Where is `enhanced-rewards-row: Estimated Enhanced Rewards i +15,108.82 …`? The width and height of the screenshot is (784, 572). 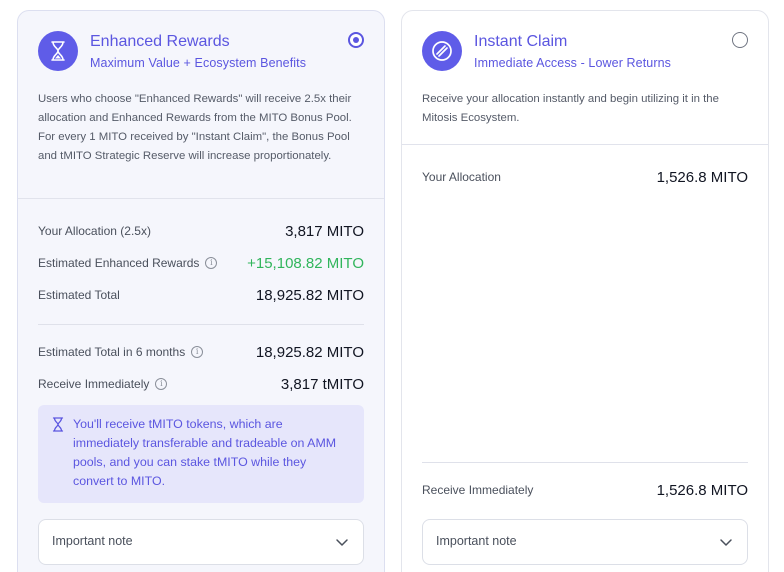 enhanced-rewards-row: Estimated Enhanced Rewards i +15,108.82 … is located at coordinates (201, 263).